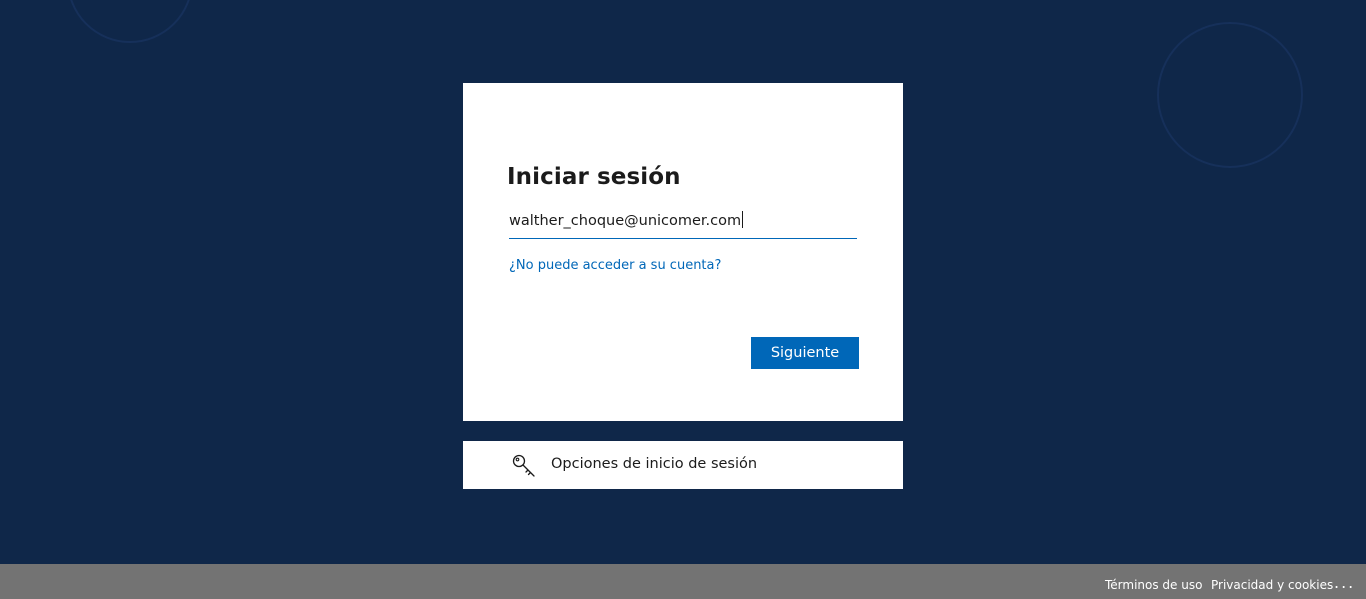  Describe the element at coordinates (654, 464) in the screenshot. I see `signin-options-label: Opciones de inicio de sesión` at that location.